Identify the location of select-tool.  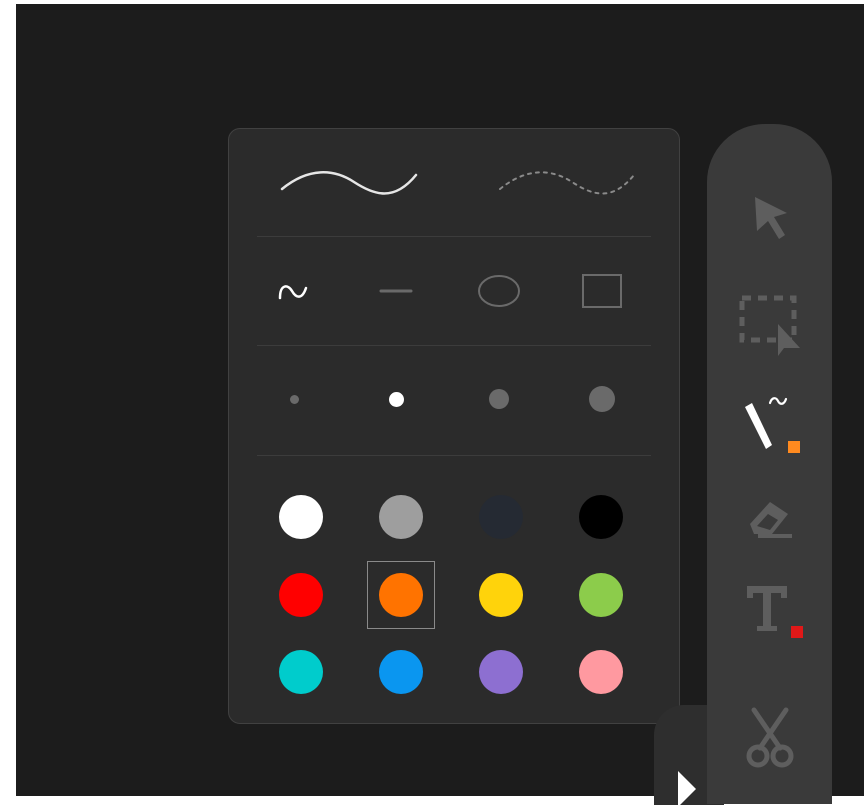
(769, 217).